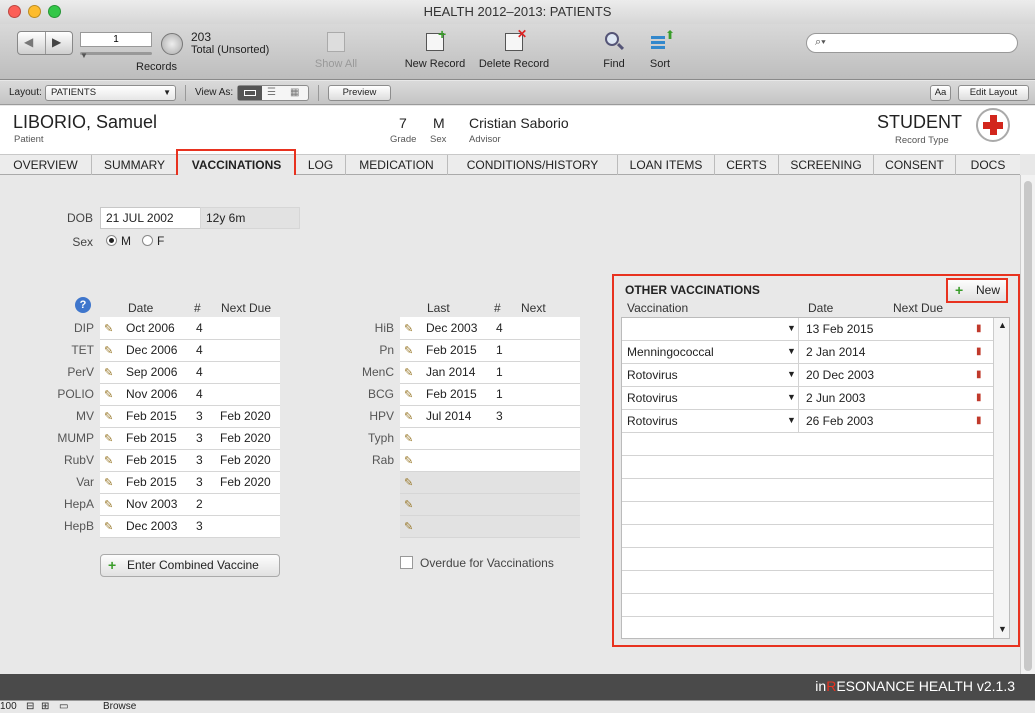 The height and width of the screenshot is (713, 1035). I want to click on vaccine-dose-count: 2, so click(204, 504).